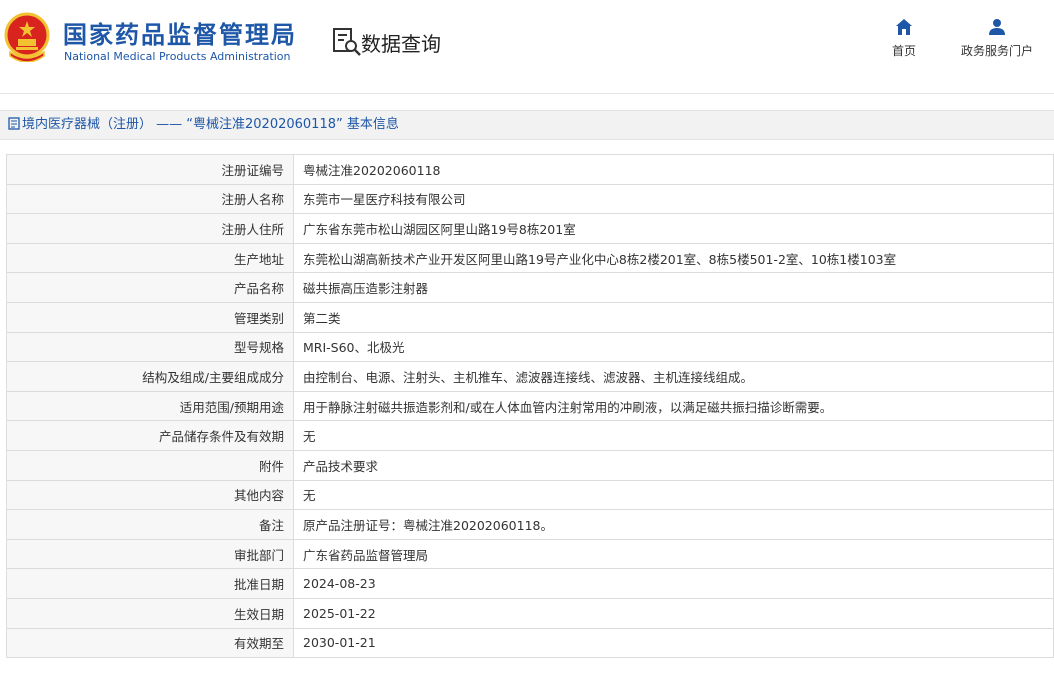  Describe the element at coordinates (150, 228) in the screenshot. I see `field-label: 注册人住所` at that location.